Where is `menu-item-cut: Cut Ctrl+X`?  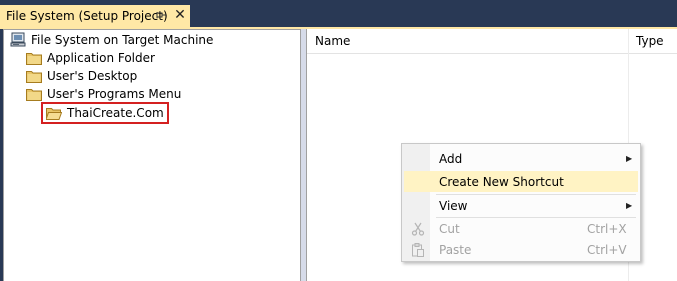
menu-item-cut: Cut Ctrl+X is located at coordinates (521, 228).